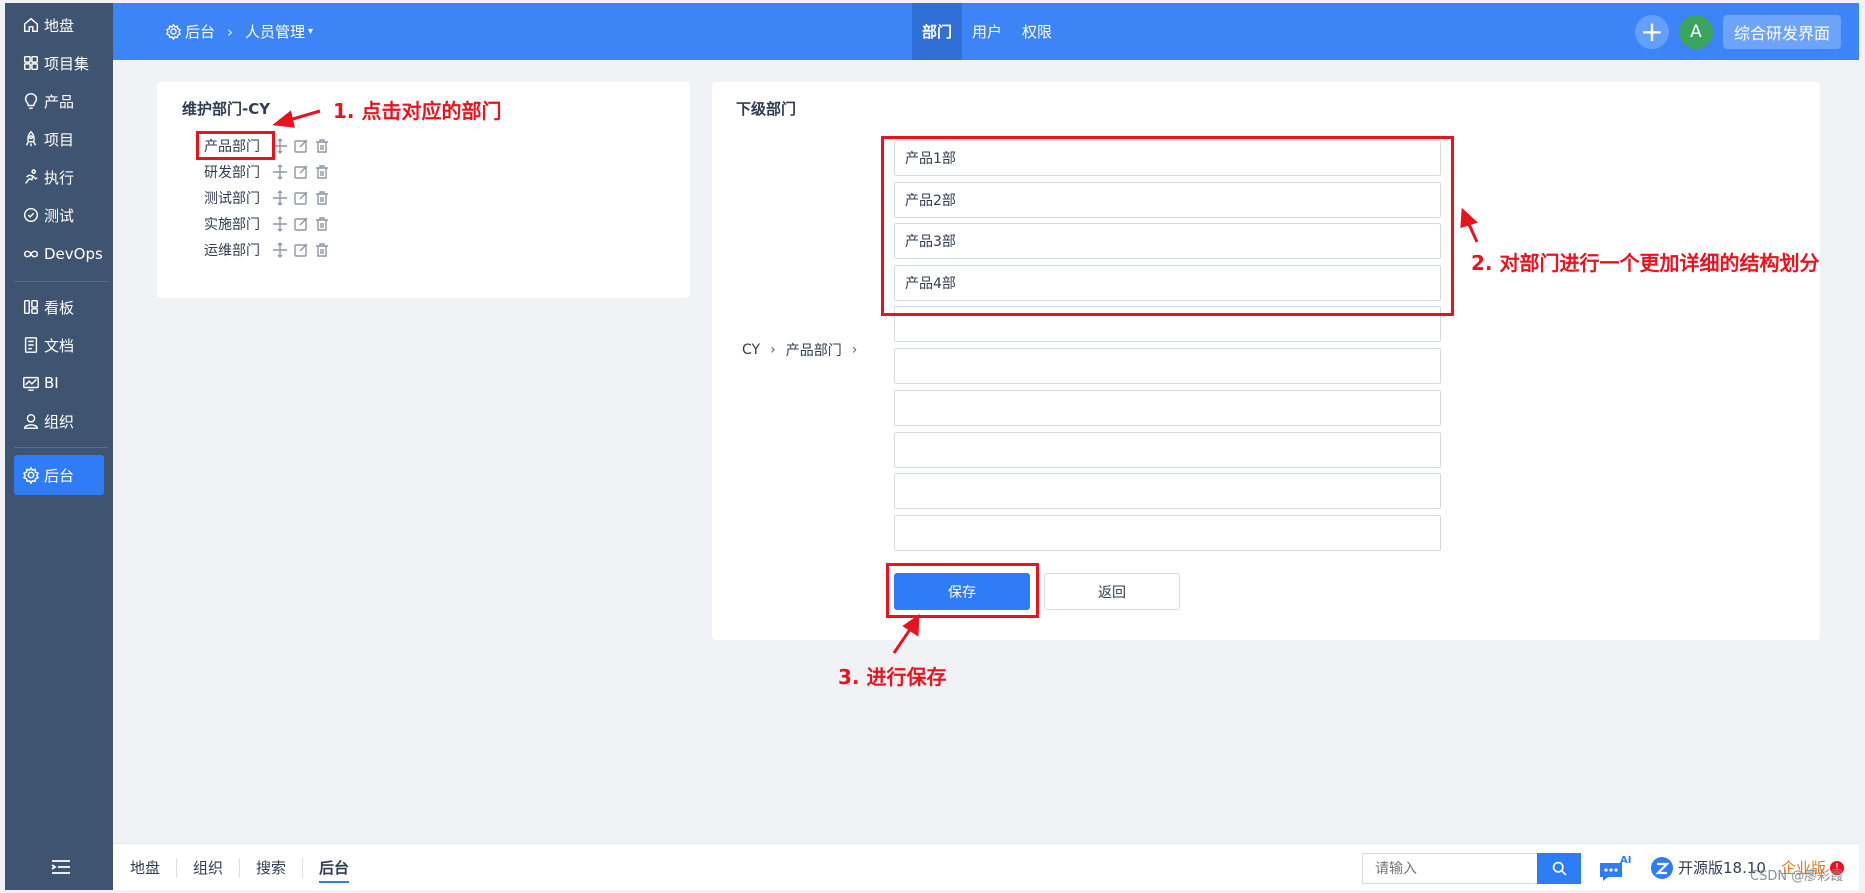 The height and width of the screenshot is (893, 1865). Describe the element at coordinates (962, 590) in the screenshot. I see `annotation-box-save` at that location.